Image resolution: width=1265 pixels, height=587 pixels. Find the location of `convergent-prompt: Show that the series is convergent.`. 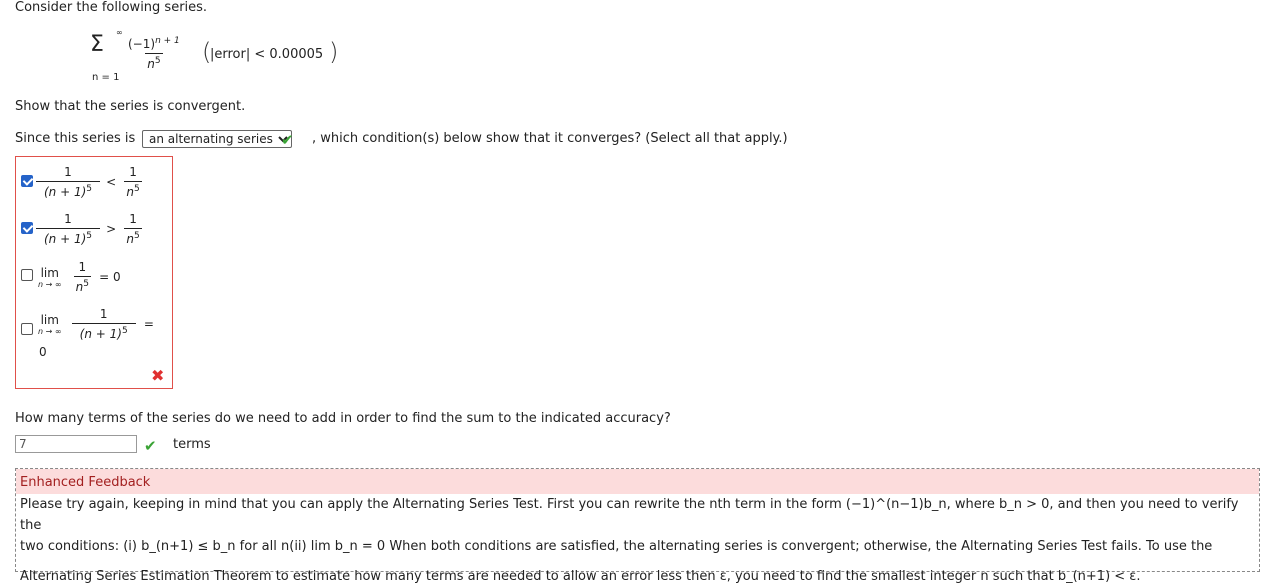

convergent-prompt: Show that the series is convergent. is located at coordinates (130, 106).